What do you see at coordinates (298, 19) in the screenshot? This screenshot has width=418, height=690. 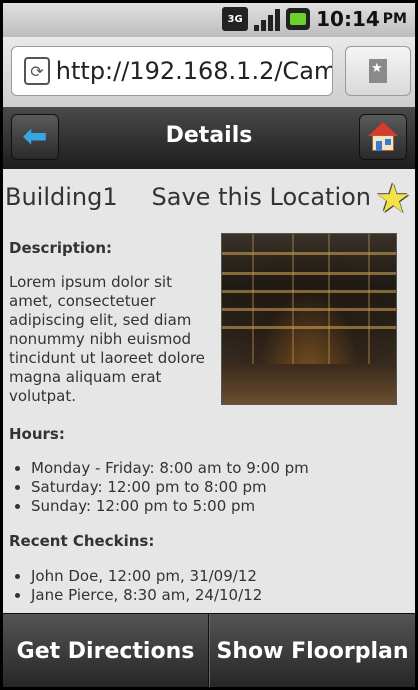 I see `battery-icon` at bounding box center [298, 19].